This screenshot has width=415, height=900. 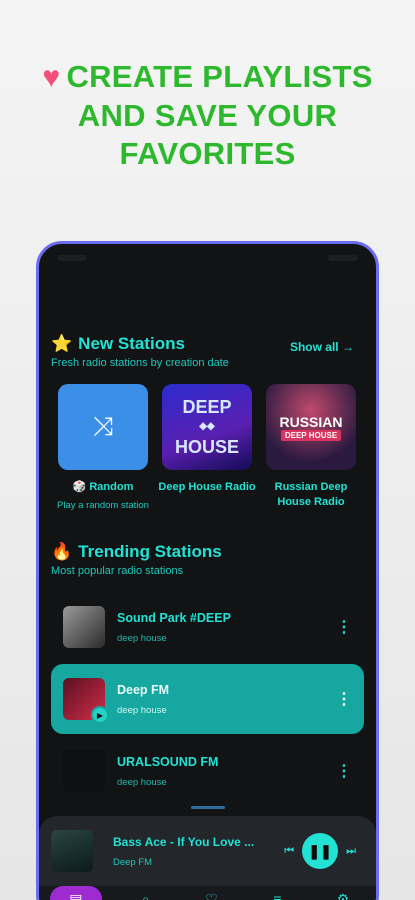 I want to click on status-right, so click(x=343, y=258).